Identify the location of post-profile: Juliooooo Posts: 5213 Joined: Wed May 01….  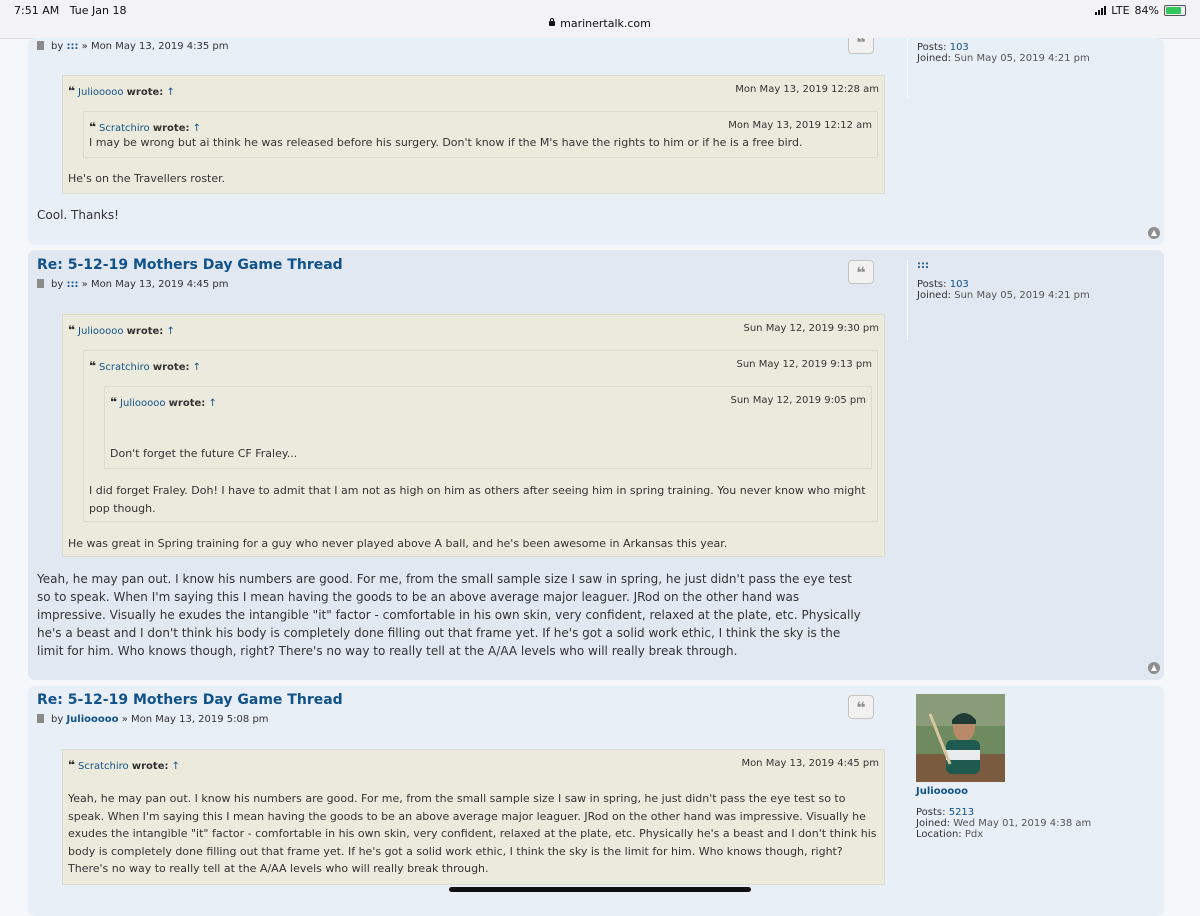
(999, 774).